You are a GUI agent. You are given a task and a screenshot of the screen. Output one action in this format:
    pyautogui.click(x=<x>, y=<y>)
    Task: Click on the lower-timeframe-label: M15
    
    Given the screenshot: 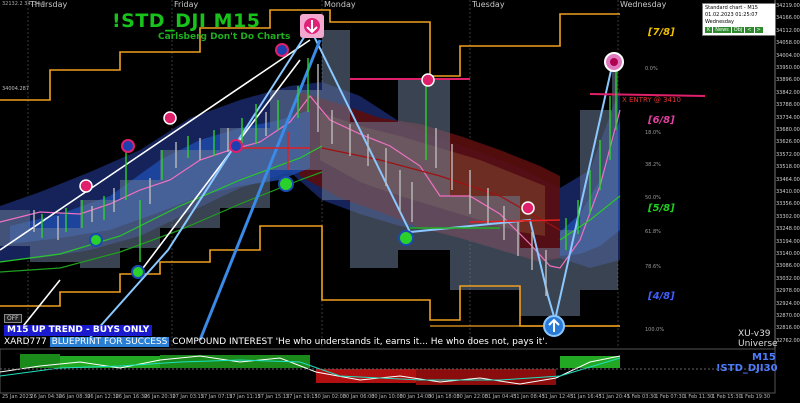 What is the action you would take?
    pyautogui.click(x=764, y=357)
    